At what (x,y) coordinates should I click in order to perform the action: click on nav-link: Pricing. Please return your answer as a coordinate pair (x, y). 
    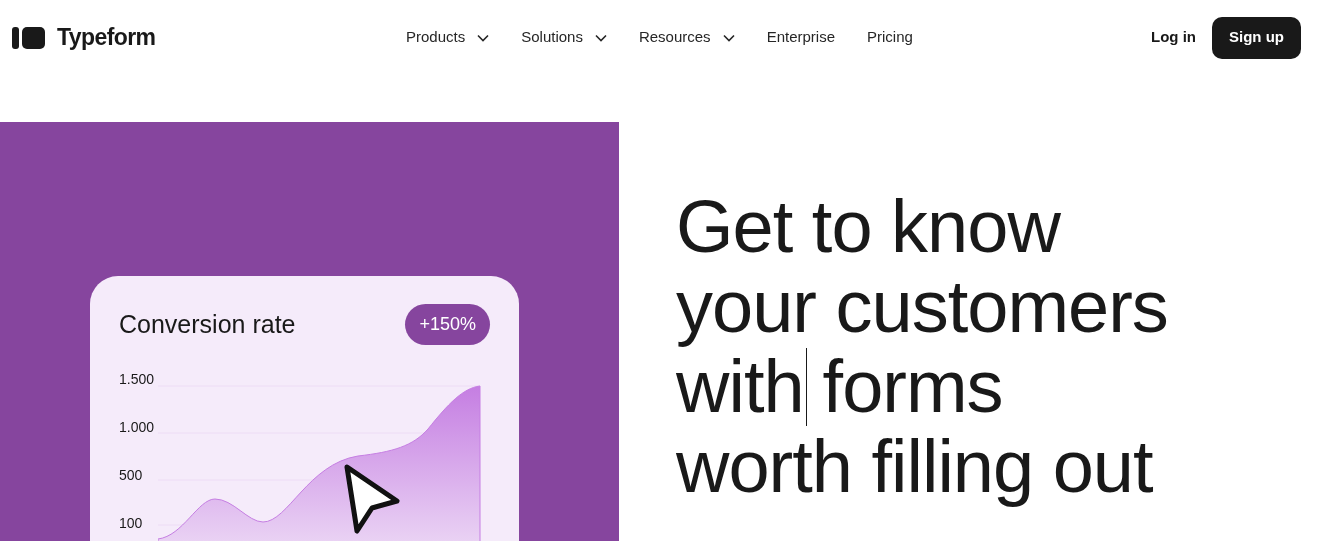
    Looking at the image, I should click on (890, 37).